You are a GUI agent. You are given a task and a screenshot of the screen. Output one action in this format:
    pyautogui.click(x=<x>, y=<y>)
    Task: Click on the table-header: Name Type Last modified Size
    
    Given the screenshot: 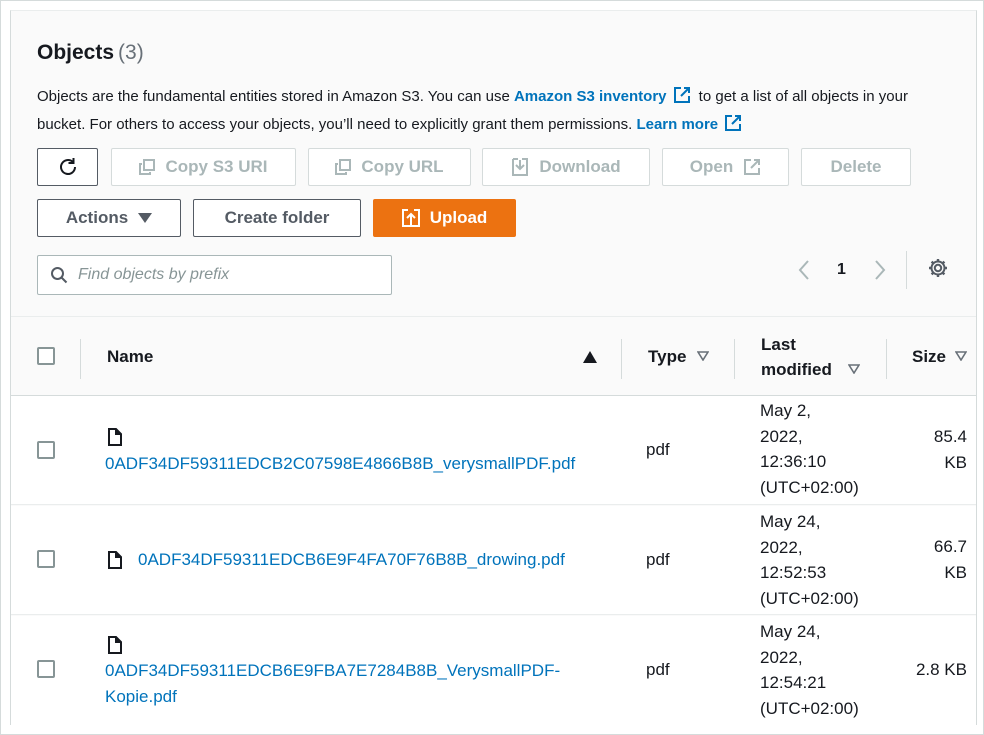 What is the action you would take?
    pyautogui.click(x=493, y=356)
    